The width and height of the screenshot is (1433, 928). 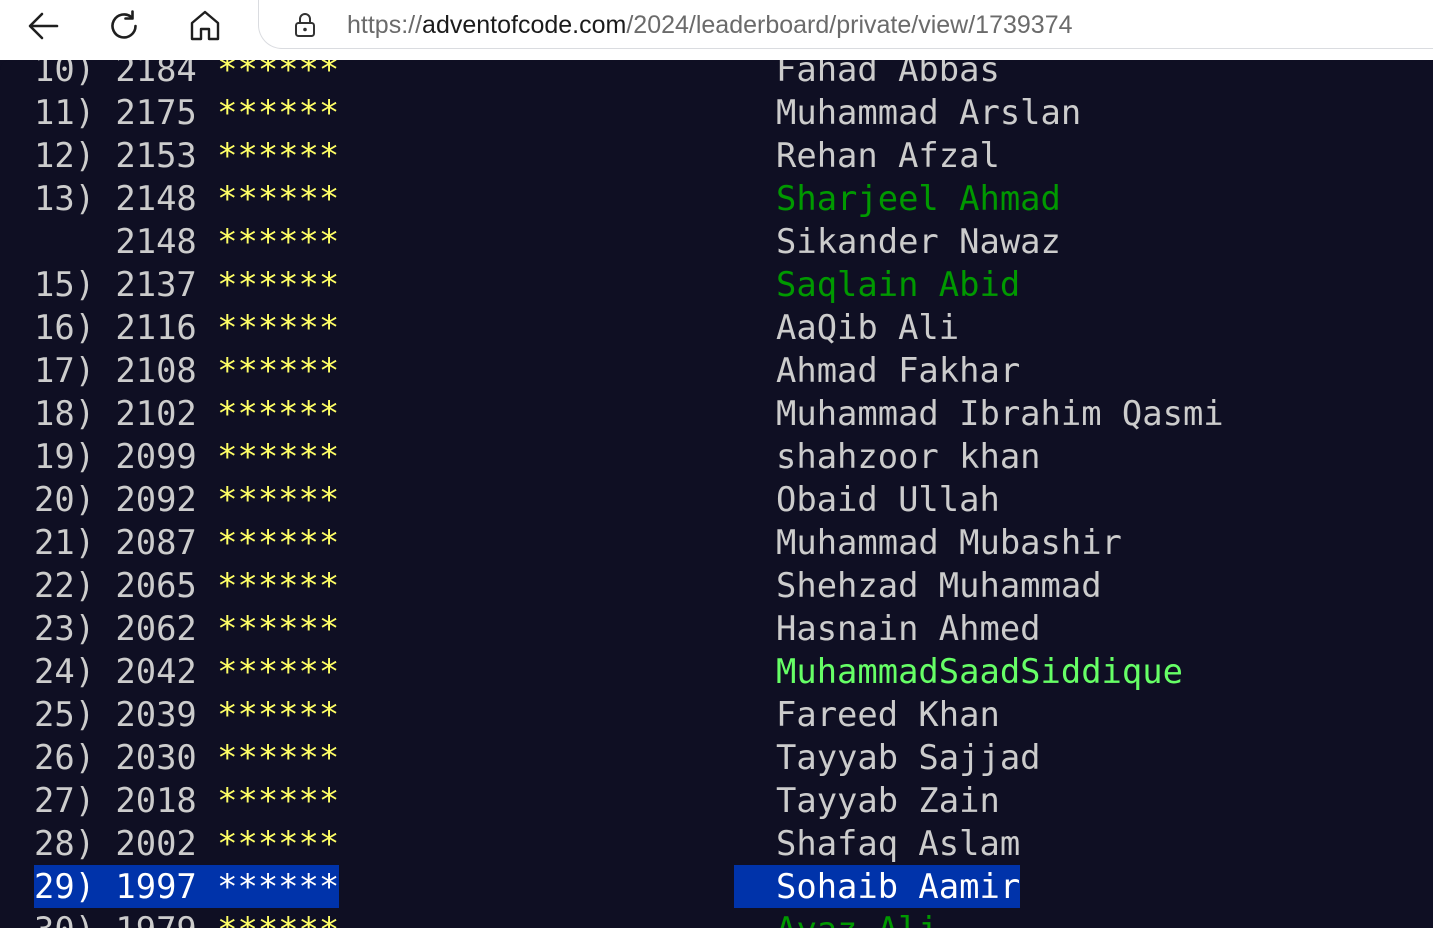 I want to click on member-name: Rehan Afzal, so click(x=888, y=155).